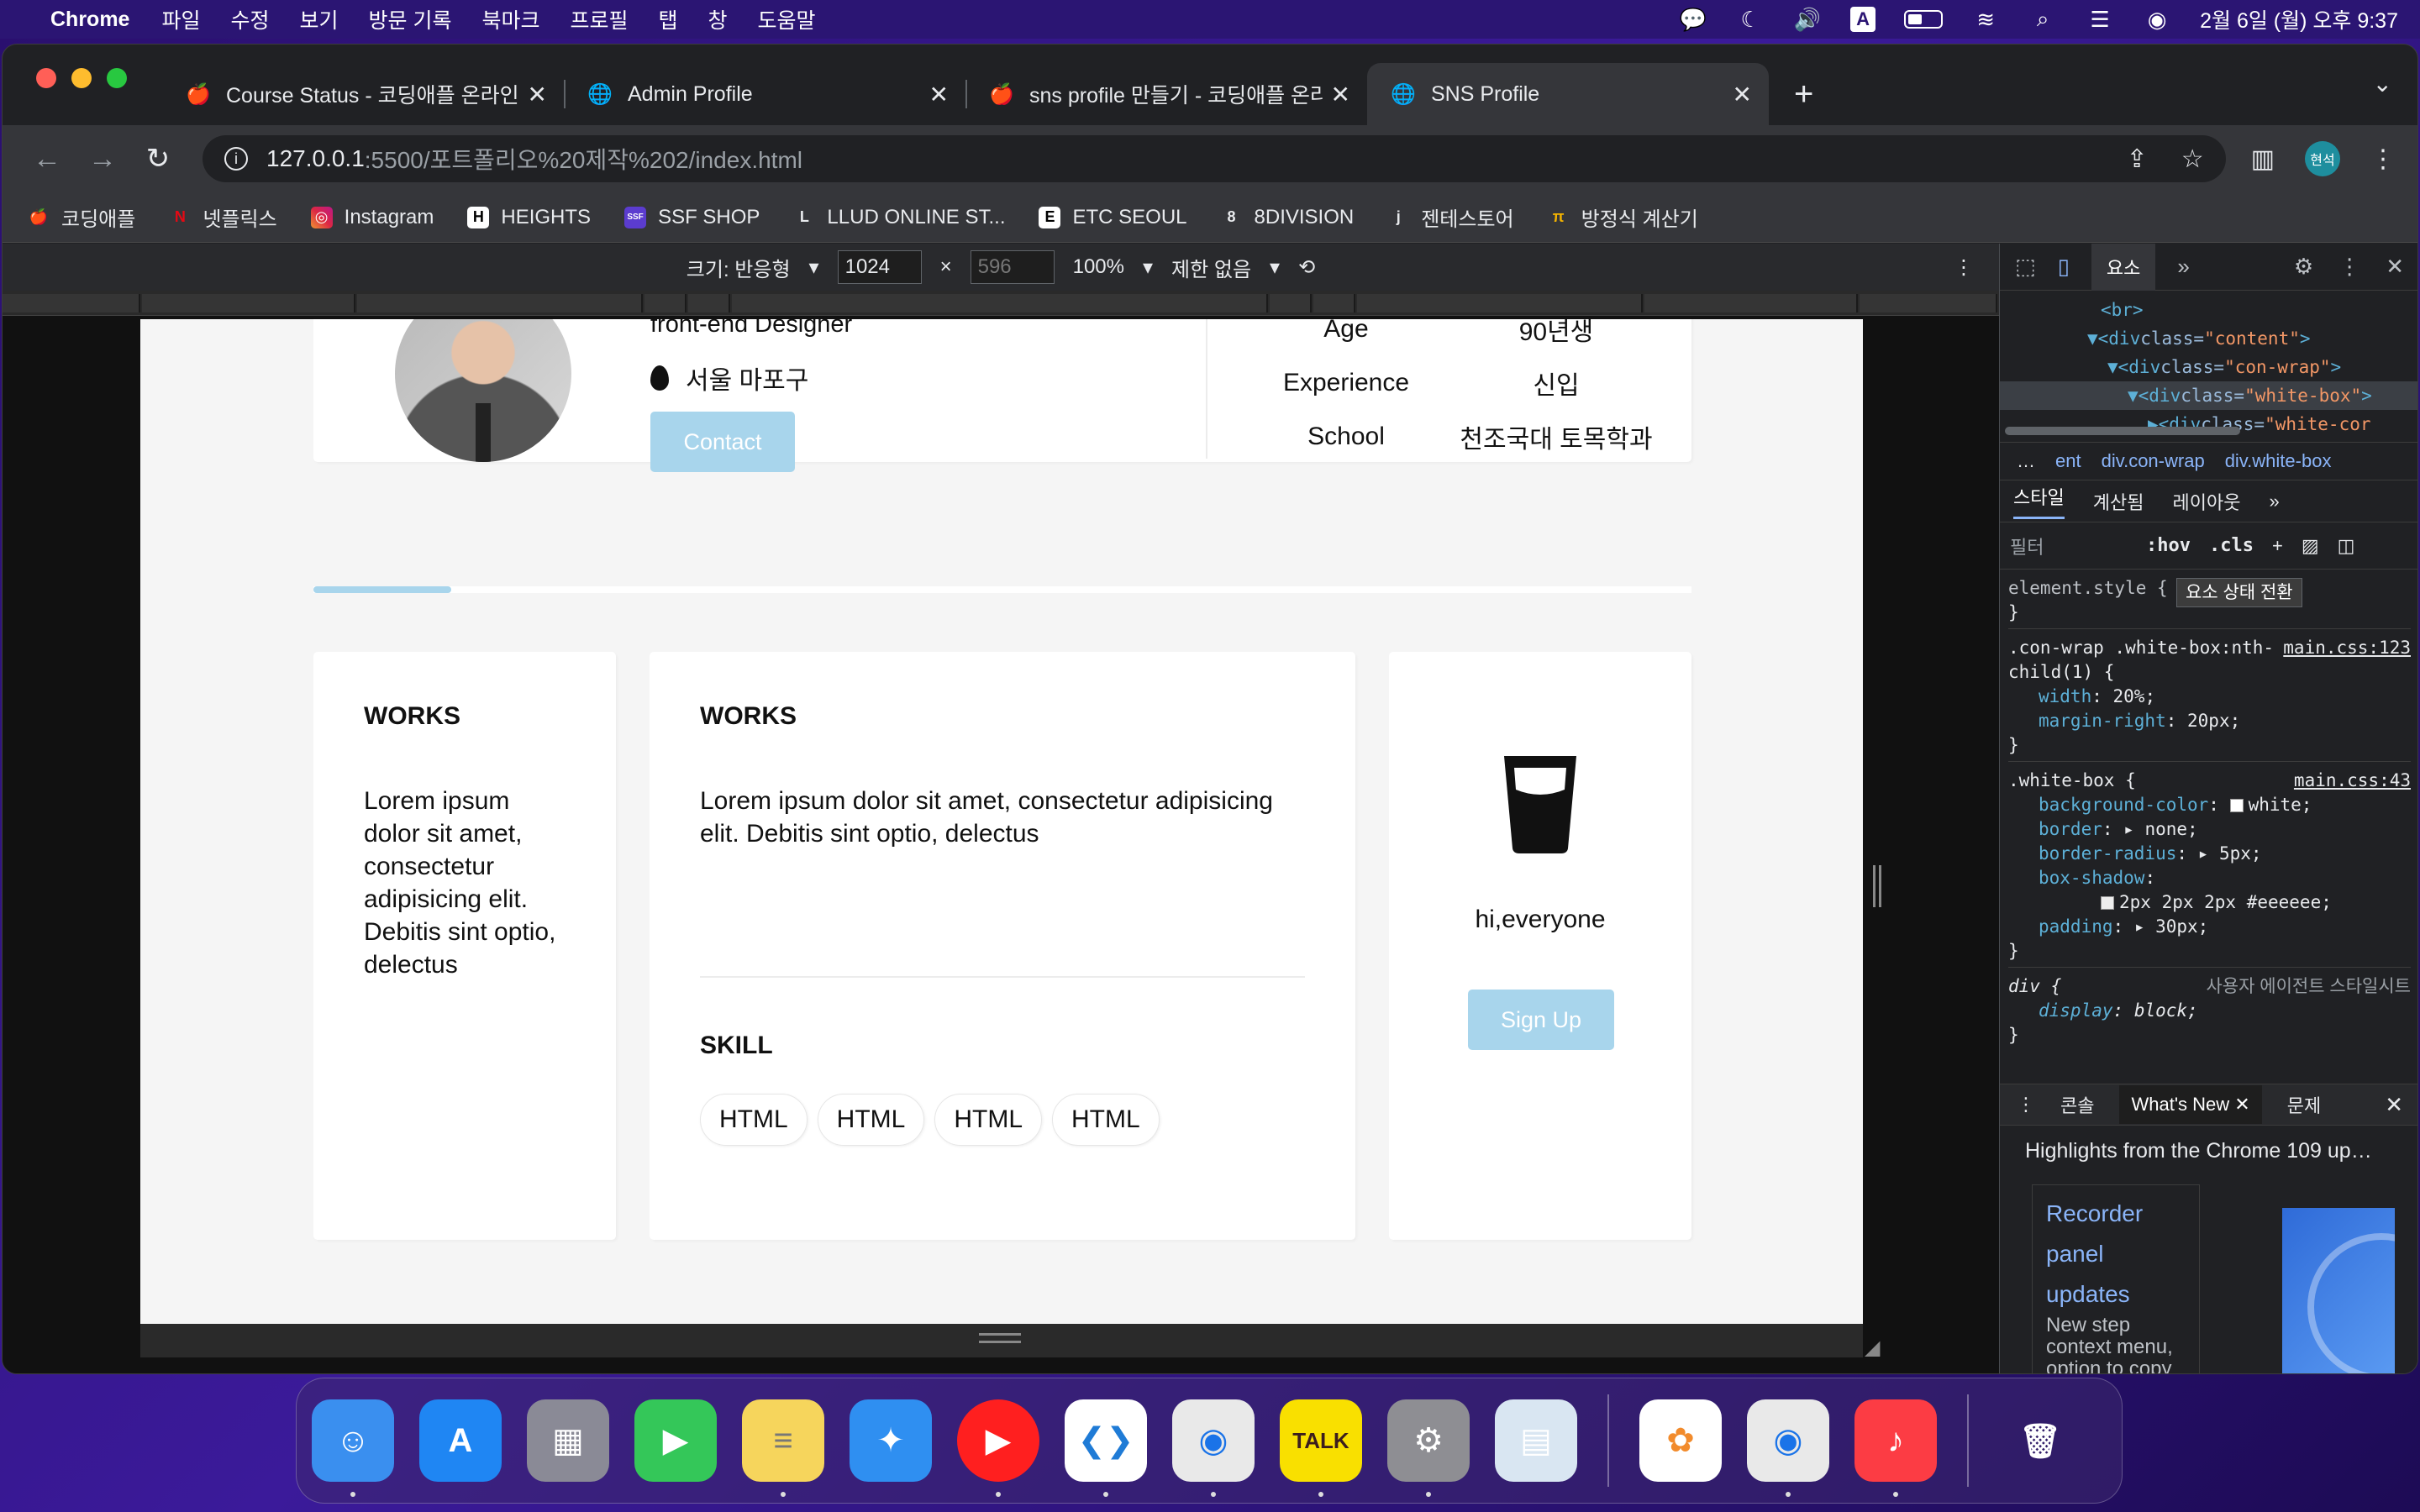 The image size is (2420, 1512). What do you see at coordinates (2069, 546) in the screenshot?
I see `styles-filter-input: 필터` at bounding box center [2069, 546].